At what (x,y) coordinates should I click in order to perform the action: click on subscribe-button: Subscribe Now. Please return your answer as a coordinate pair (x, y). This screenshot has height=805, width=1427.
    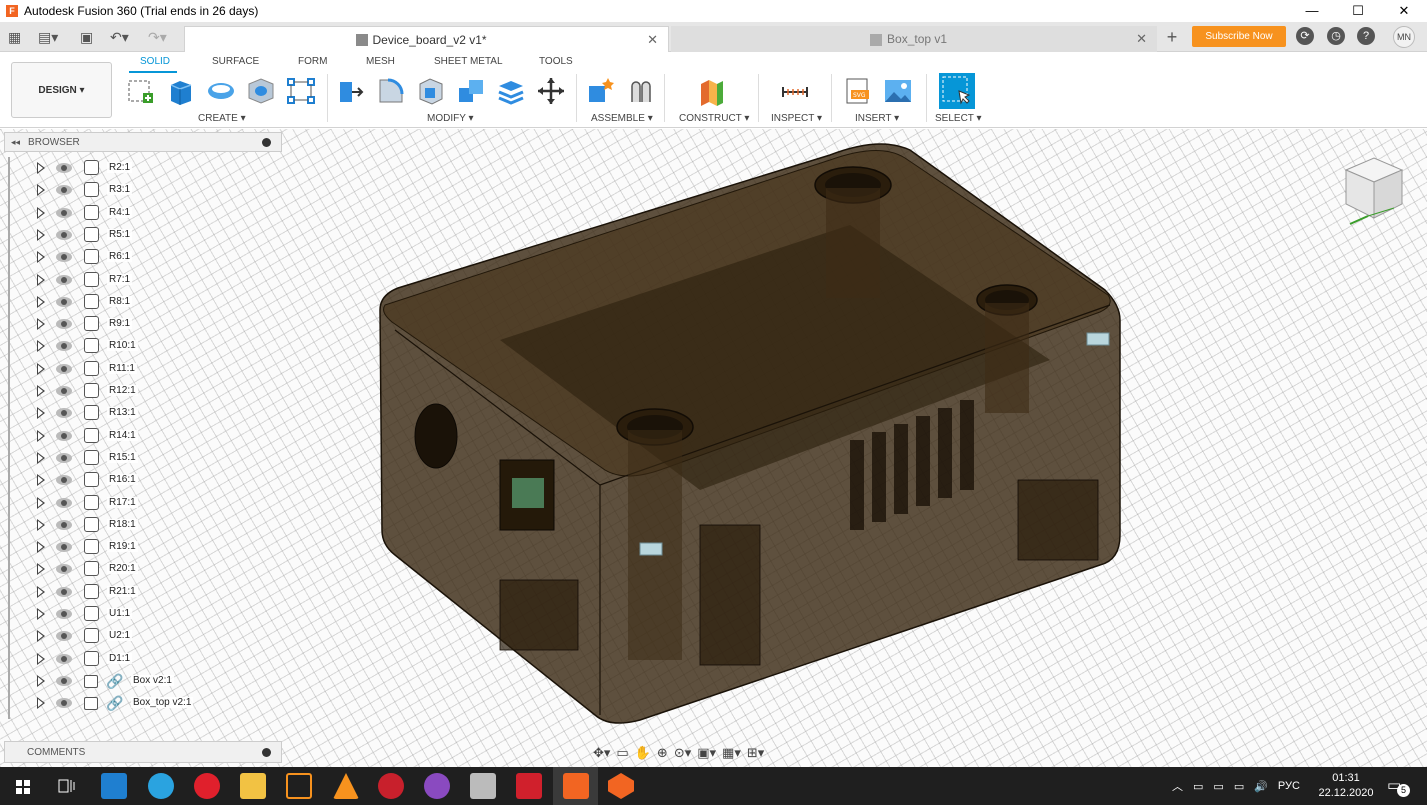
    Looking at the image, I should click on (1239, 36).